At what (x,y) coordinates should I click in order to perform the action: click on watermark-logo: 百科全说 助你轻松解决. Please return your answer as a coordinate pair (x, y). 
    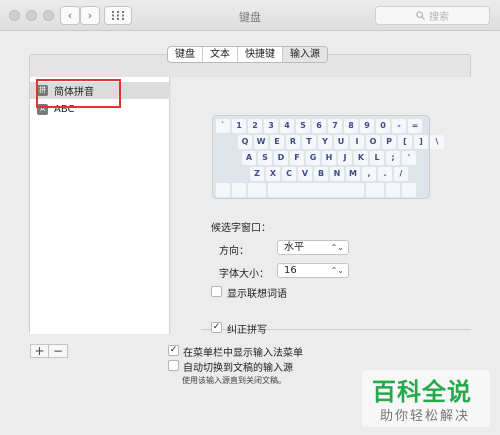
    Looking at the image, I should click on (426, 398).